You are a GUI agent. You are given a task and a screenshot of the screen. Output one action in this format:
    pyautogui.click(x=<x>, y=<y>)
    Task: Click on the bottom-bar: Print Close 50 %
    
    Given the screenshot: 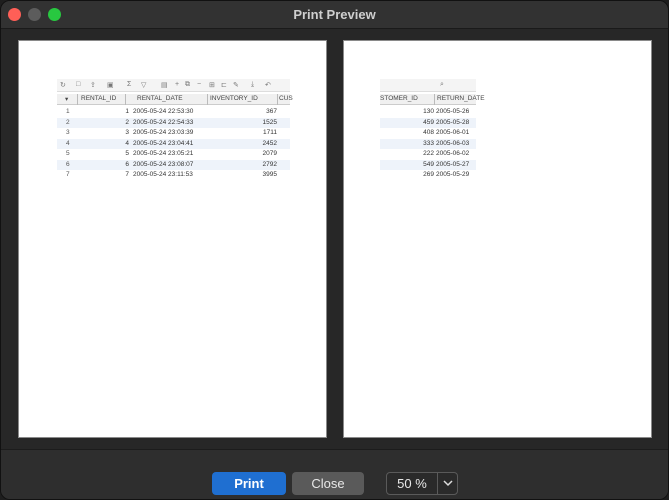 What is the action you would take?
    pyautogui.click(x=334, y=474)
    